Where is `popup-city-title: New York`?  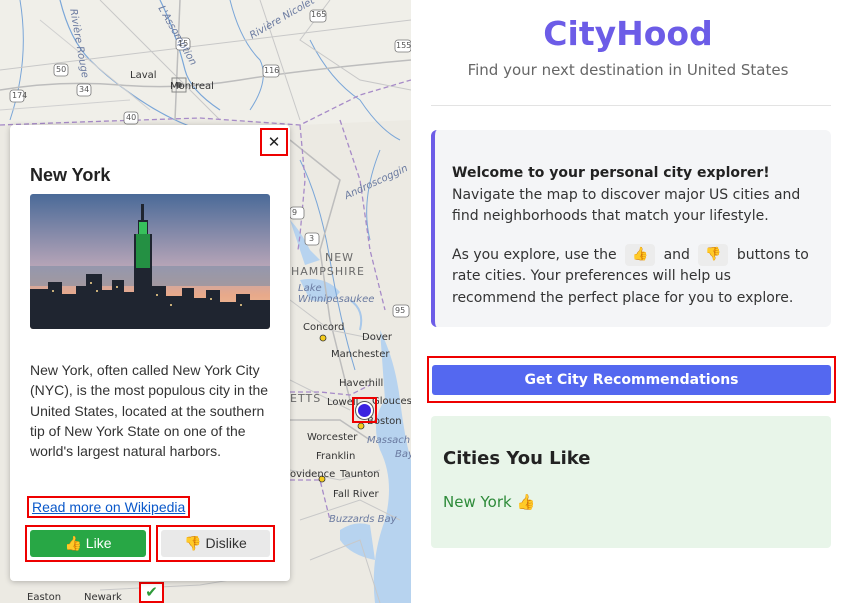 popup-city-title: New York is located at coordinates (70, 175).